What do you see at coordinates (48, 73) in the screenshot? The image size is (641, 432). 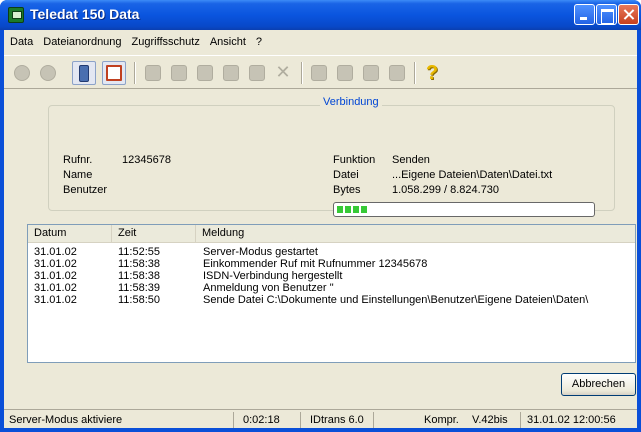 I see `disconnect-icon` at bounding box center [48, 73].